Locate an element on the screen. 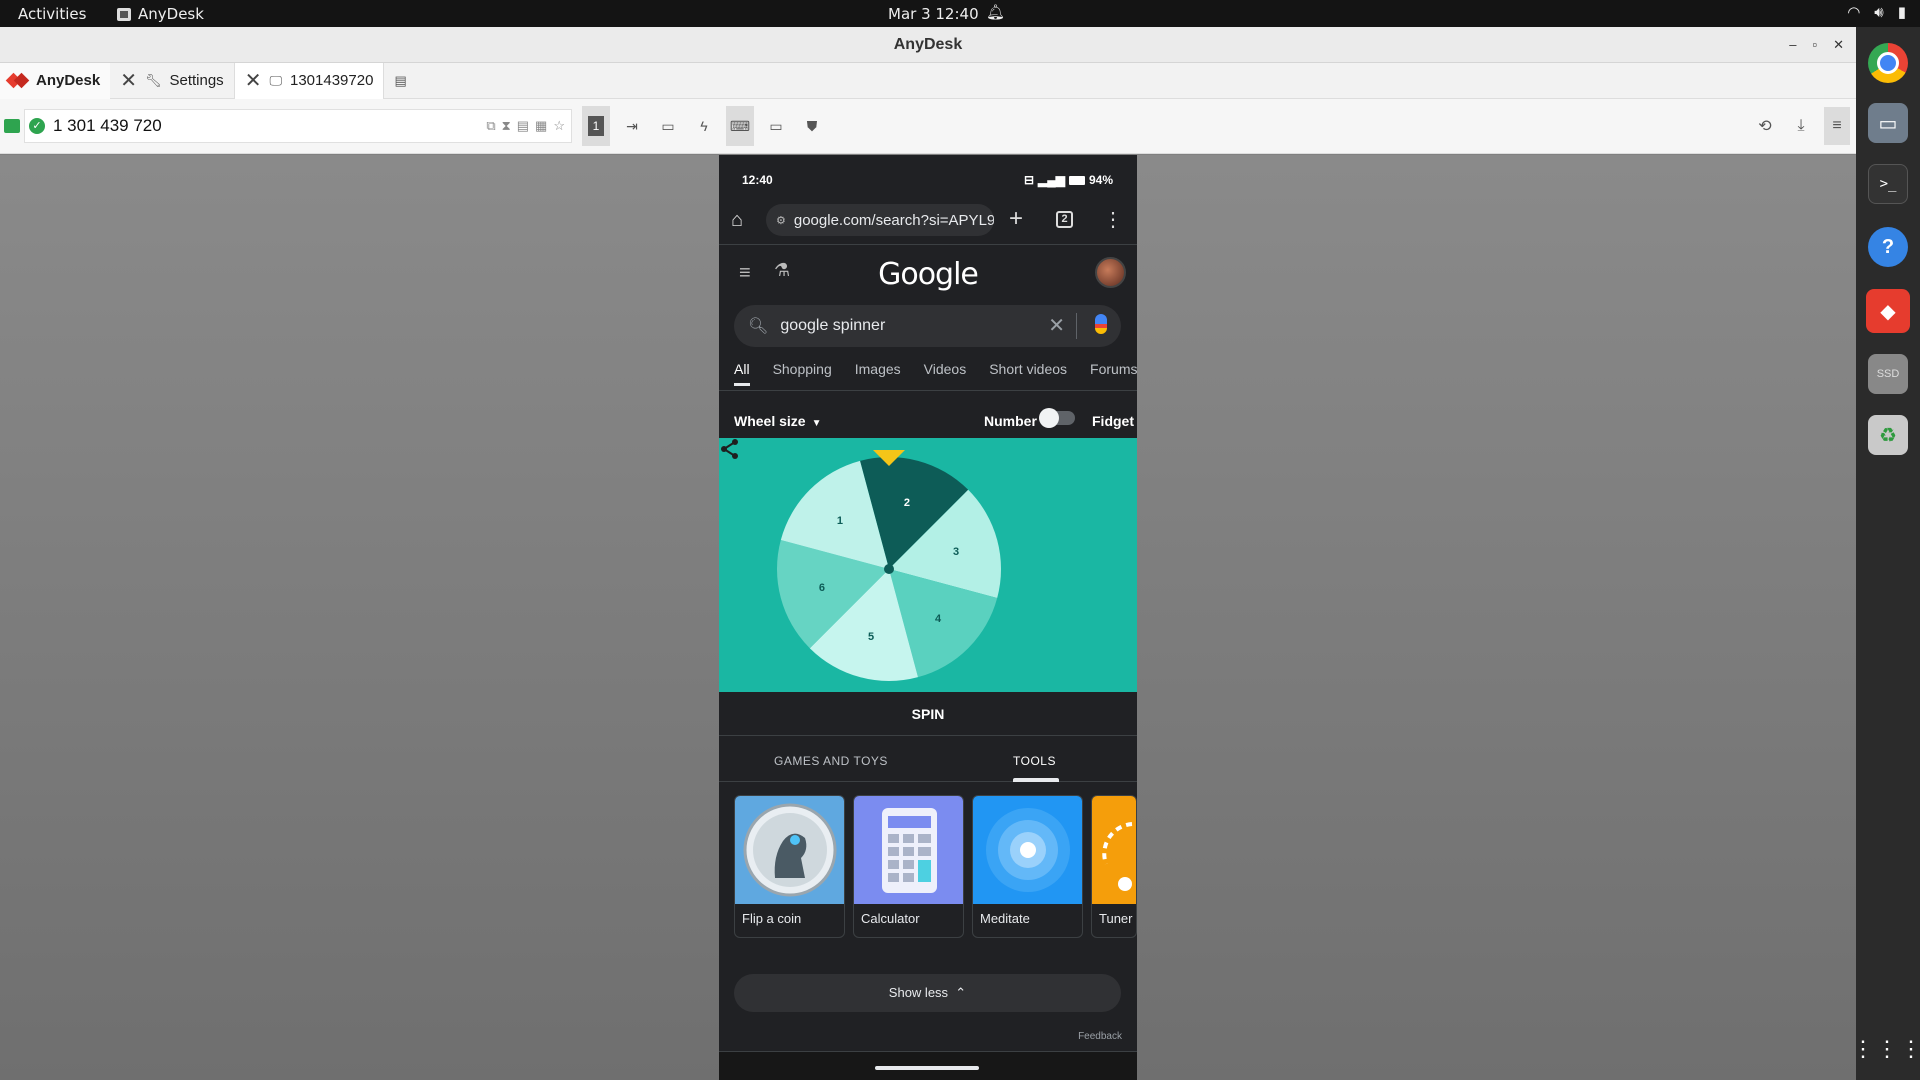  new-window-icon: ▤ is located at coordinates (400, 80).